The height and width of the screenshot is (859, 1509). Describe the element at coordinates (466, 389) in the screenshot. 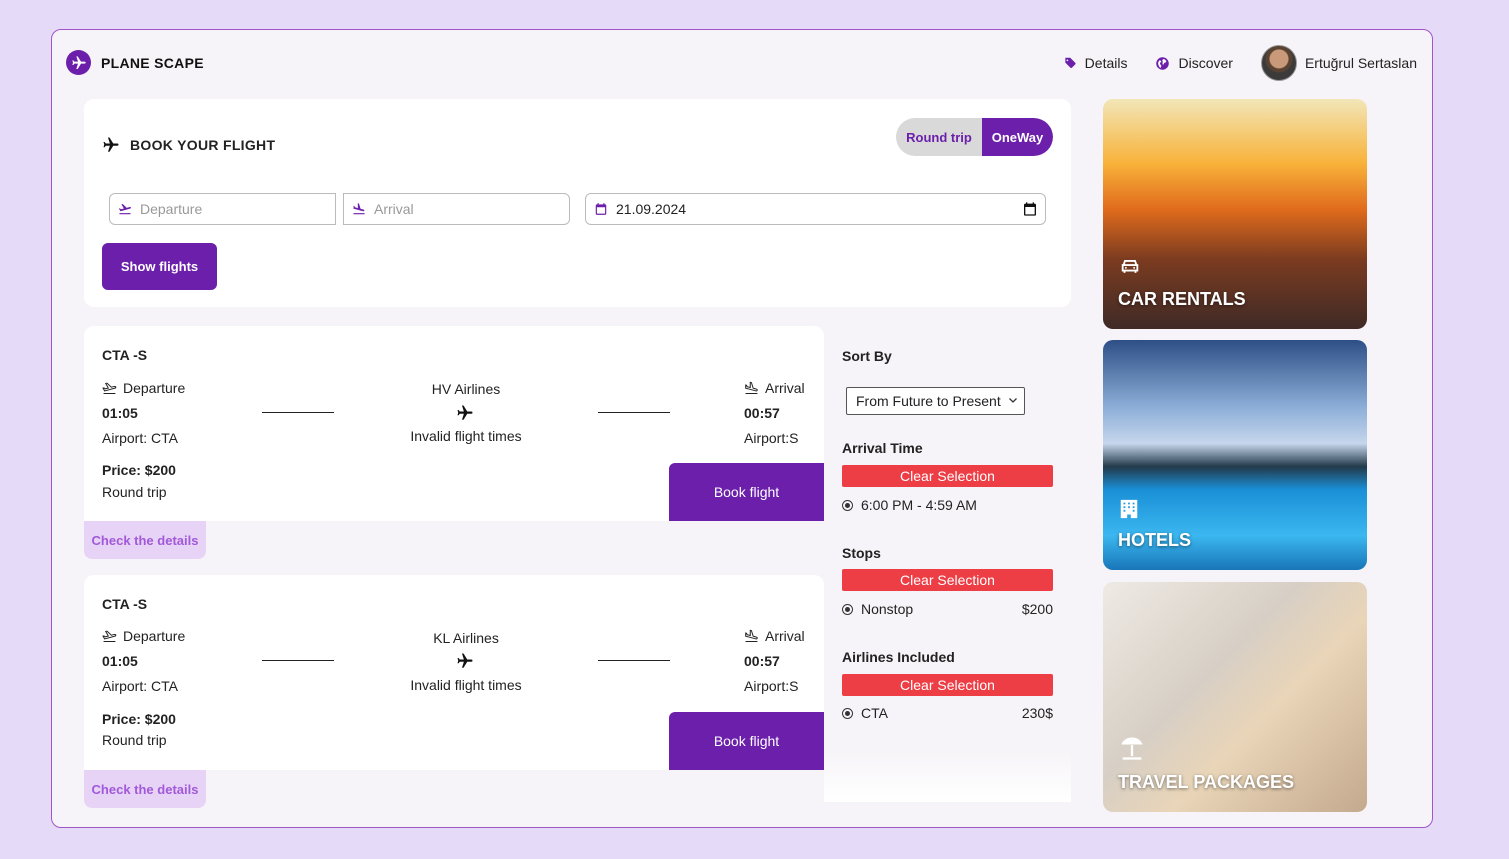

I see `airline-name: HV Airlines` at that location.